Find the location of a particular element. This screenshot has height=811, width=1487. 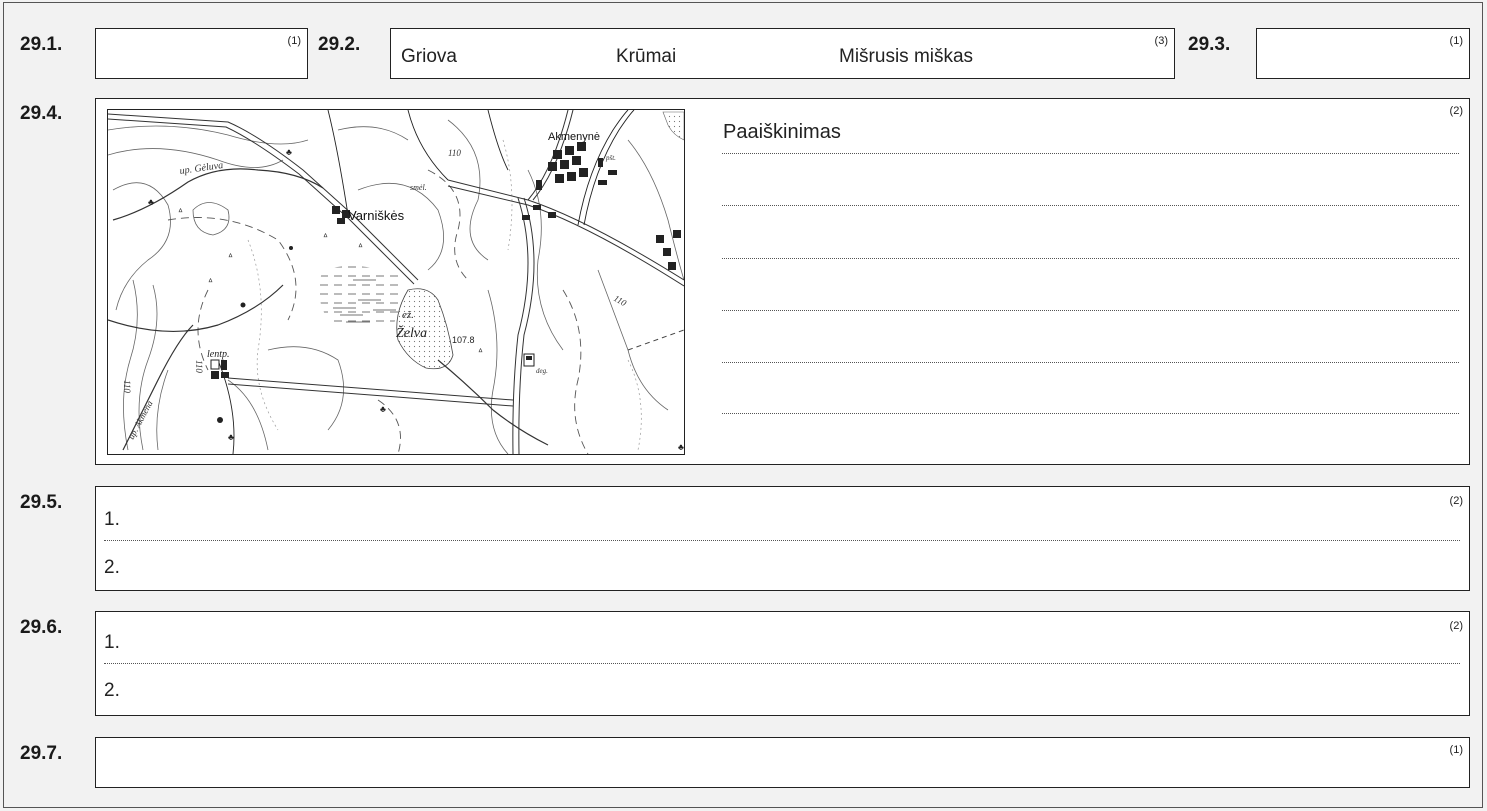

answer-box-29-6: (2) 1. 2. is located at coordinates (782, 663).